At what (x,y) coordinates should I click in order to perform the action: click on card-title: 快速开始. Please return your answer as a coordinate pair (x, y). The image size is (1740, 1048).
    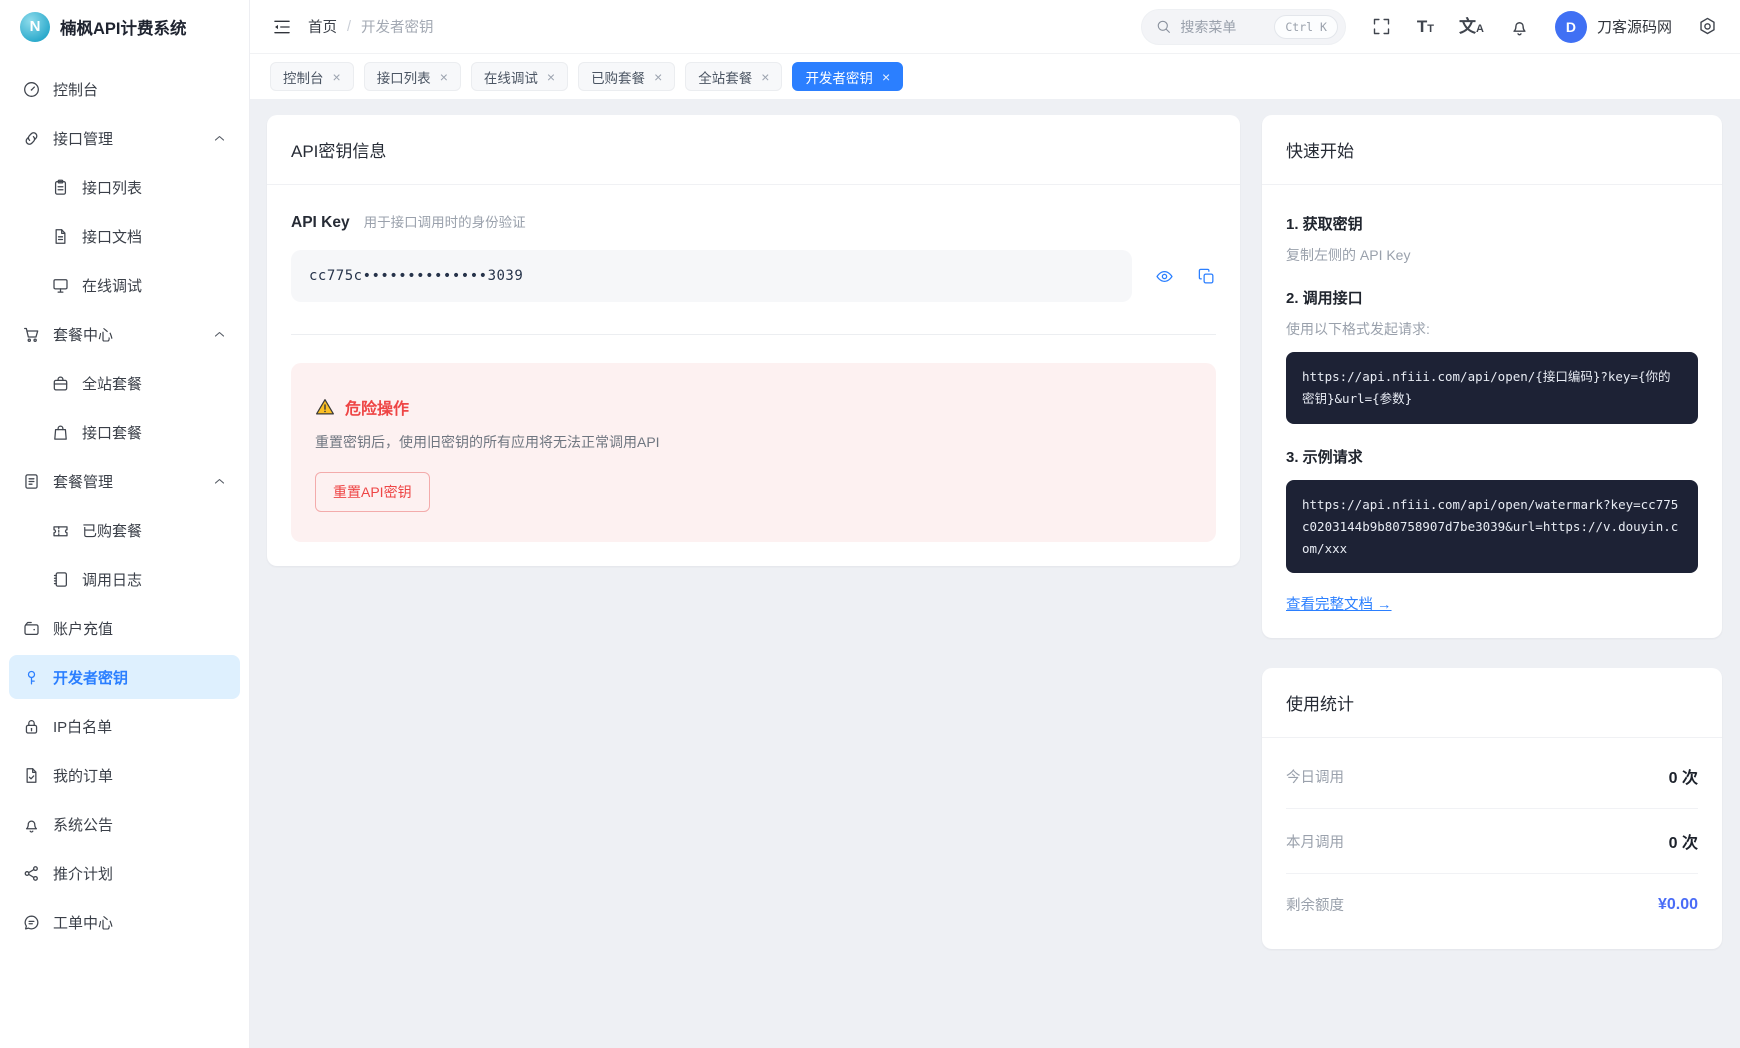
    Looking at the image, I should click on (1492, 150).